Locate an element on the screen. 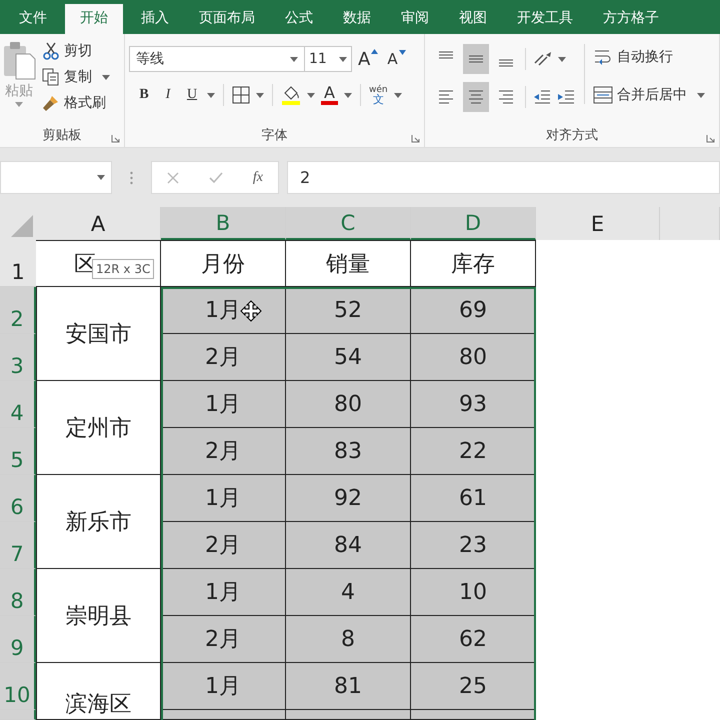 Image resolution: width=720 pixels, height=720 pixels. table-cell: 62 is located at coordinates (473, 639).